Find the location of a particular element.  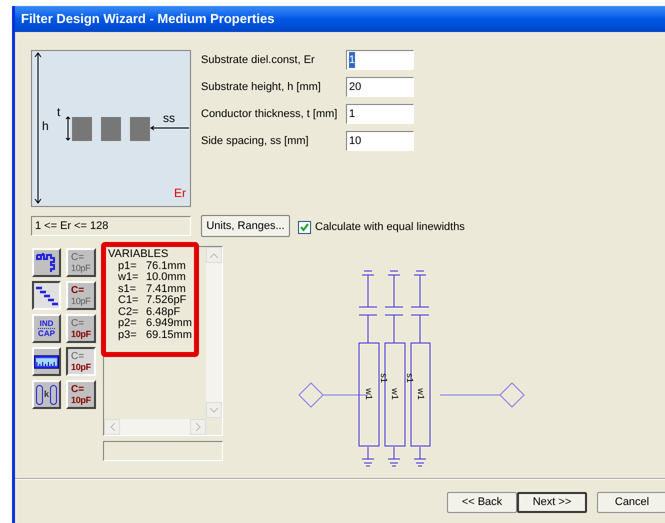

variable-name: p2= is located at coordinates (128, 324).